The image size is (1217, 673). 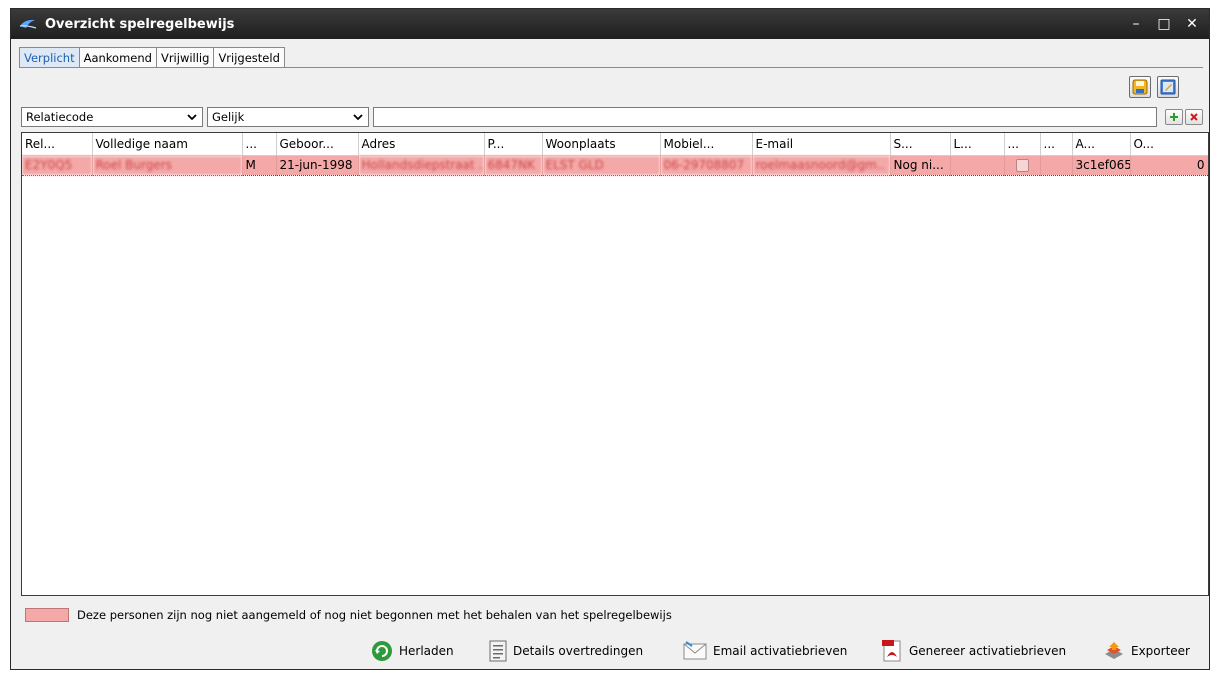 What do you see at coordinates (695, 650) in the screenshot?
I see `envelope-icon` at bounding box center [695, 650].